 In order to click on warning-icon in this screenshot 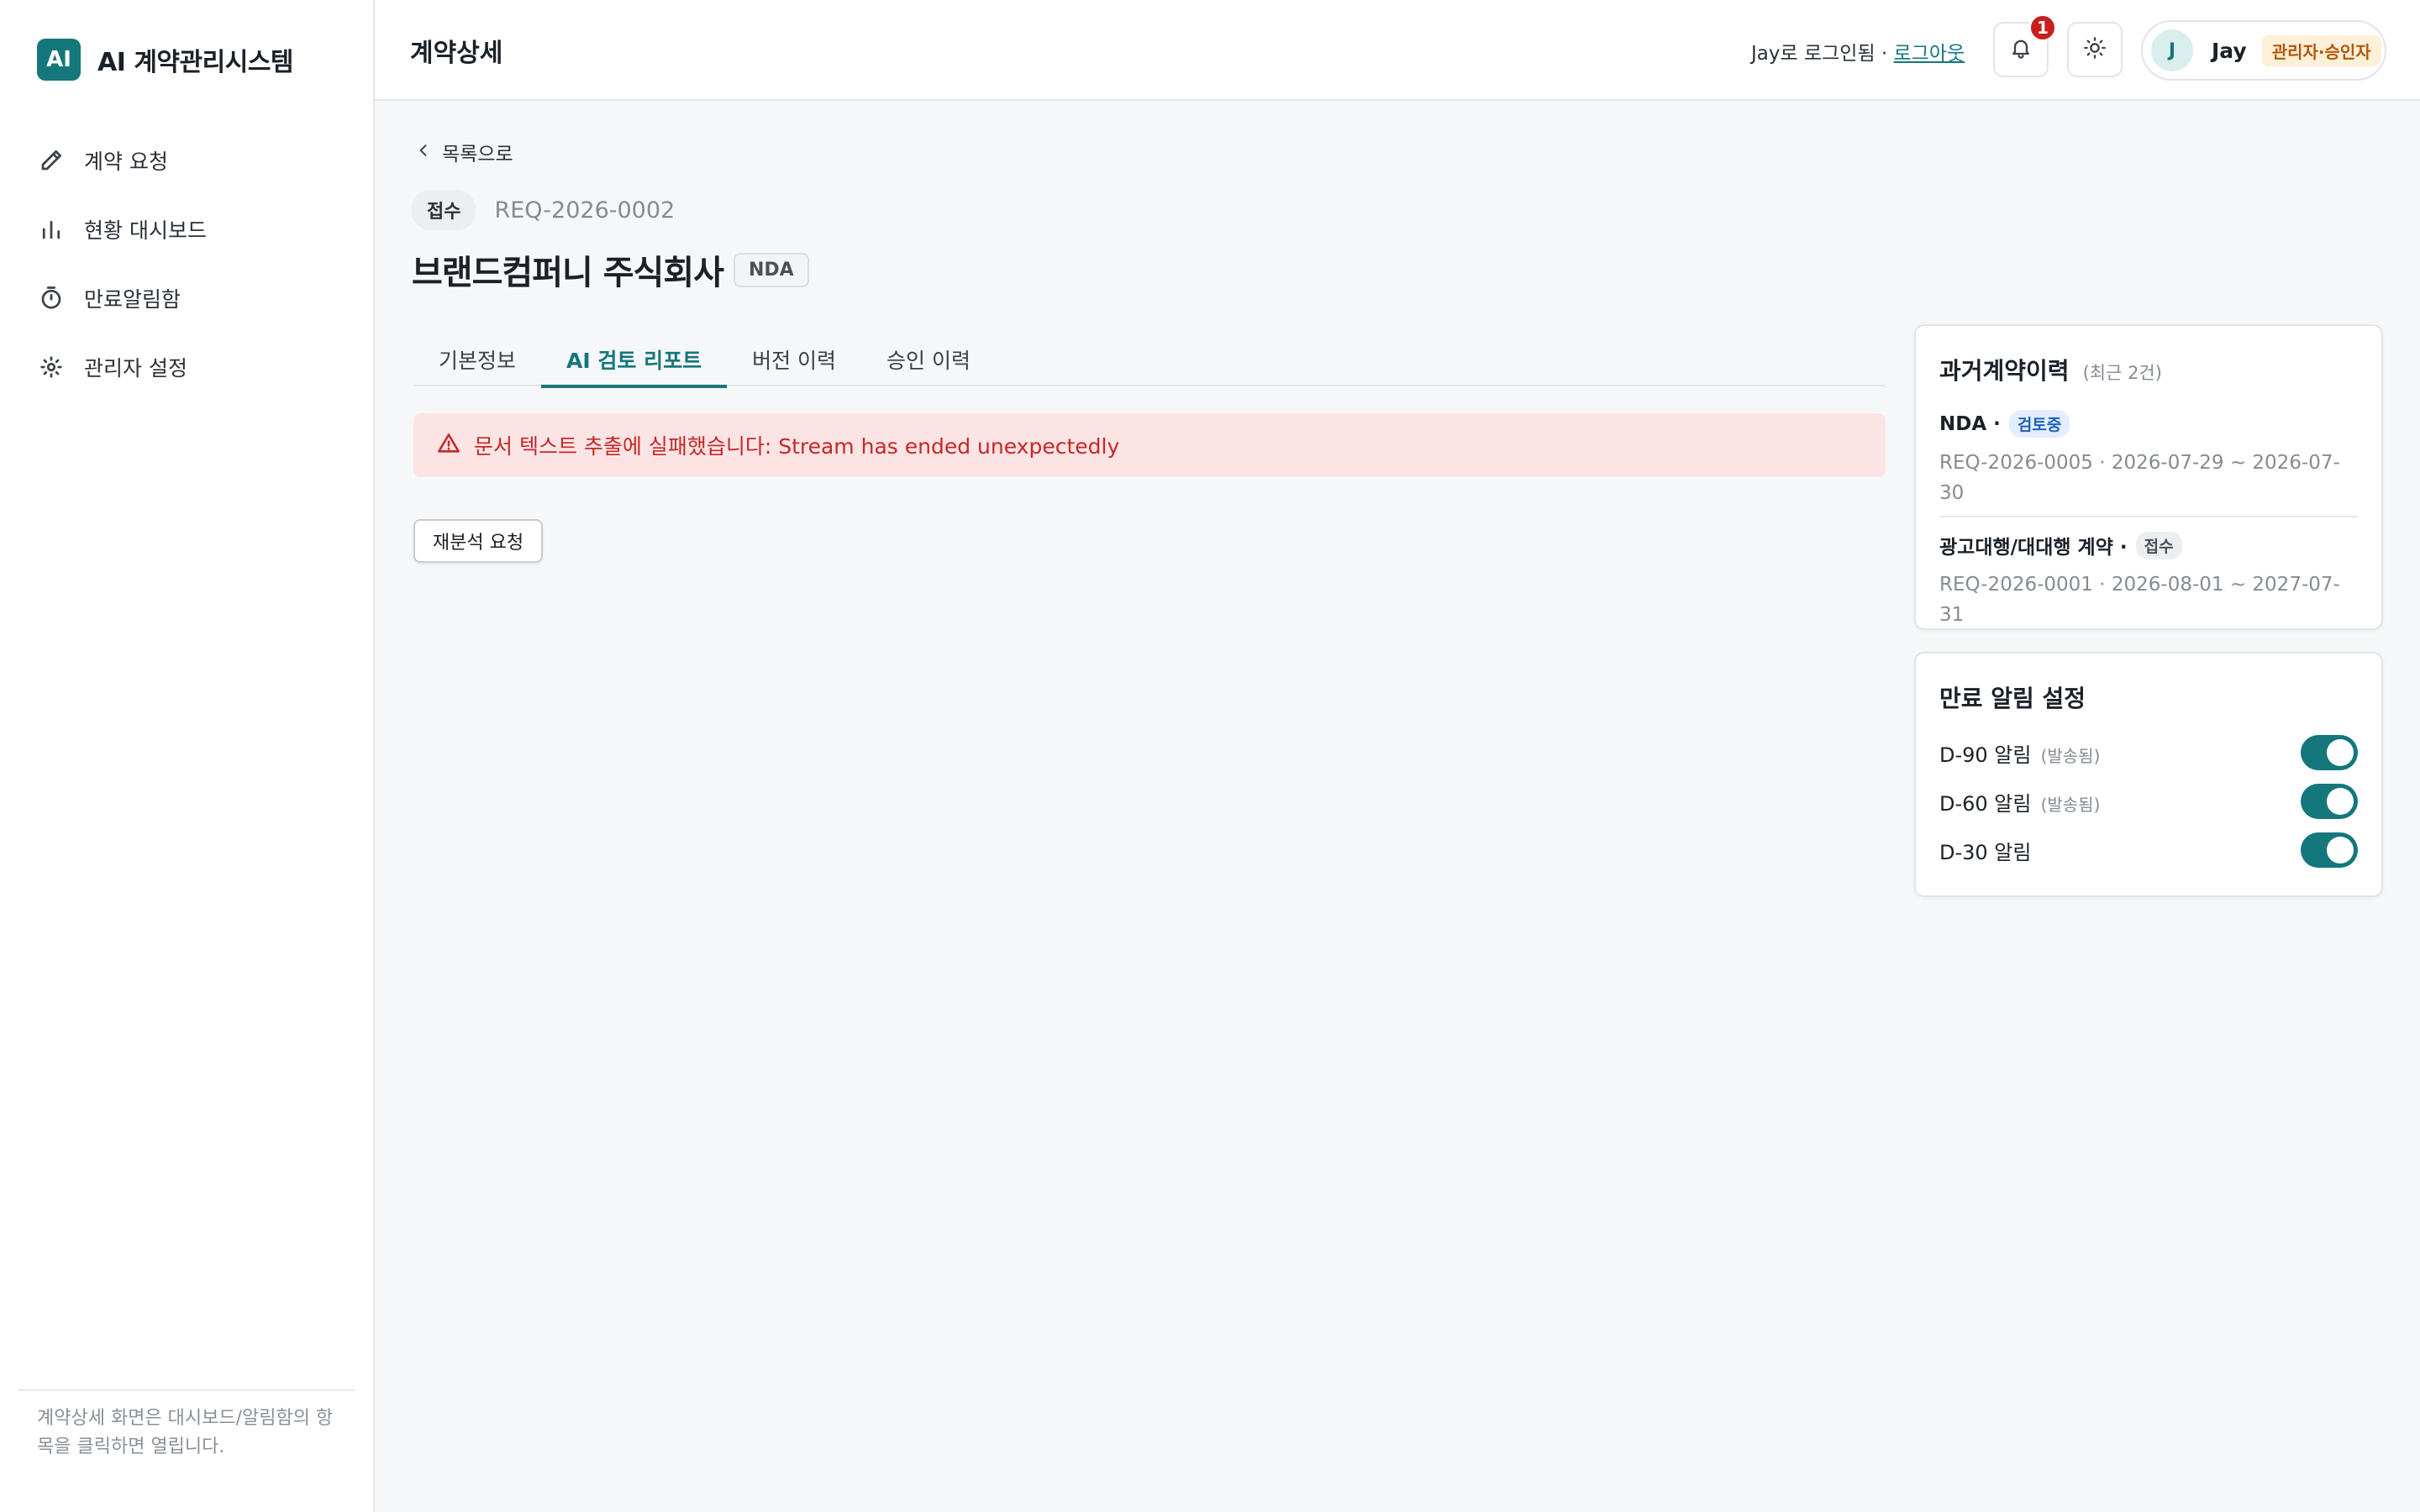, I will do `click(449, 445)`.